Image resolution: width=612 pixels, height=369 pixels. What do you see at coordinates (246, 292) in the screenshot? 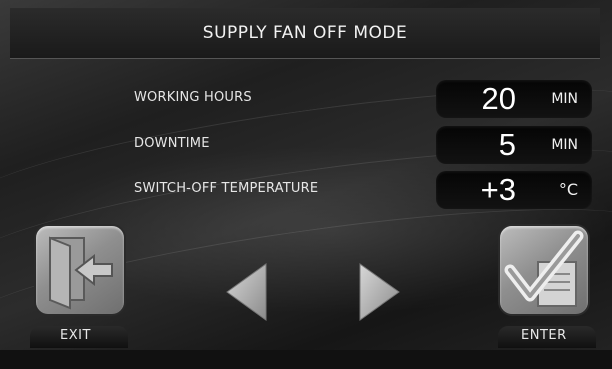
I see `arrow-left-icon` at bounding box center [246, 292].